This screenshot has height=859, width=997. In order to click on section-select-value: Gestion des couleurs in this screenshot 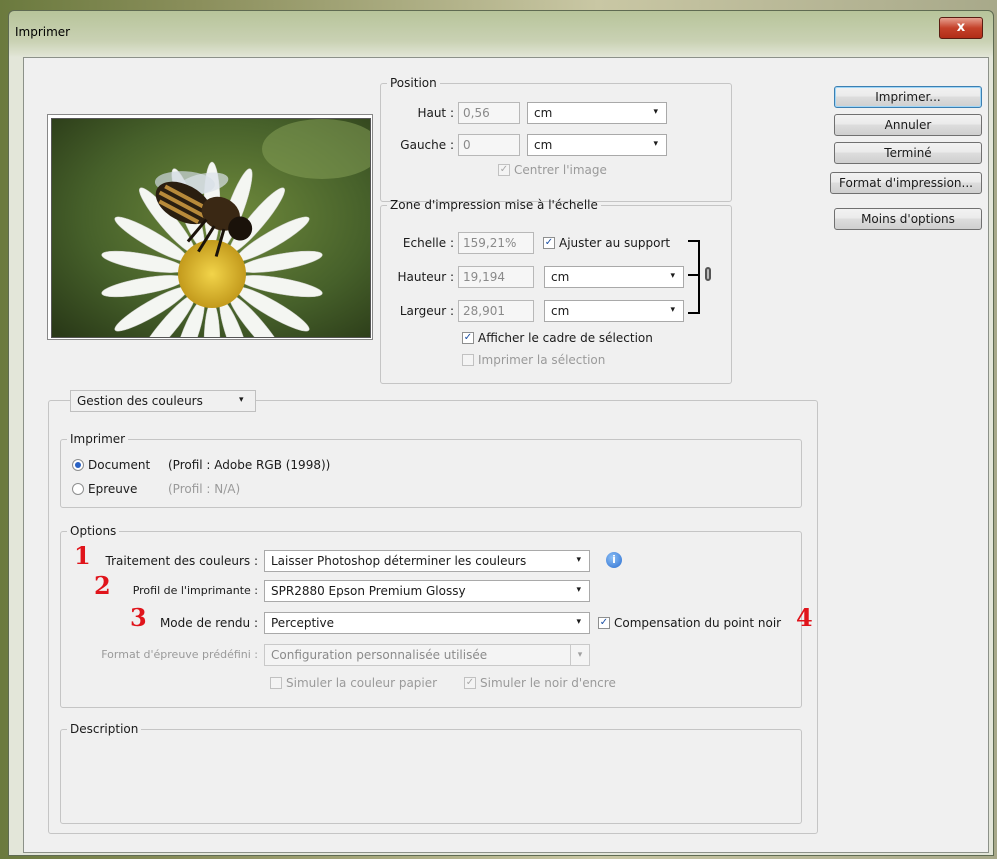, I will do `click(140, 401)`.